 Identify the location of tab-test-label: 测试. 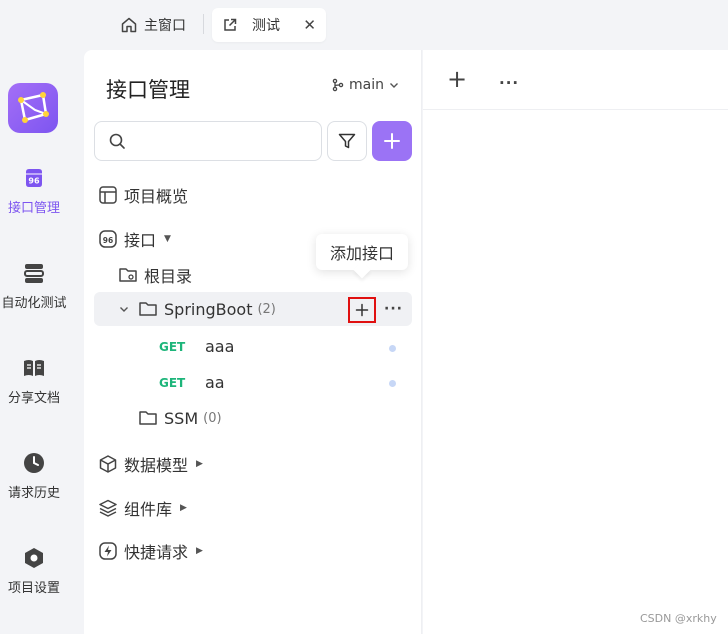
(266, 26).